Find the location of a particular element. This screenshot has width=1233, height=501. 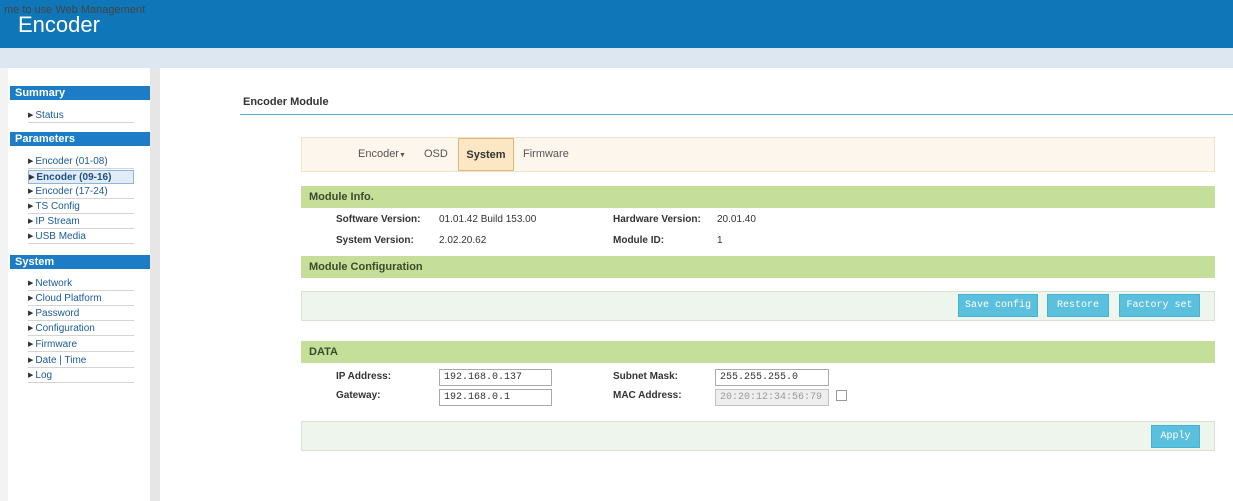

tab-firmware: Firmware is located at coordinates (546, 154).